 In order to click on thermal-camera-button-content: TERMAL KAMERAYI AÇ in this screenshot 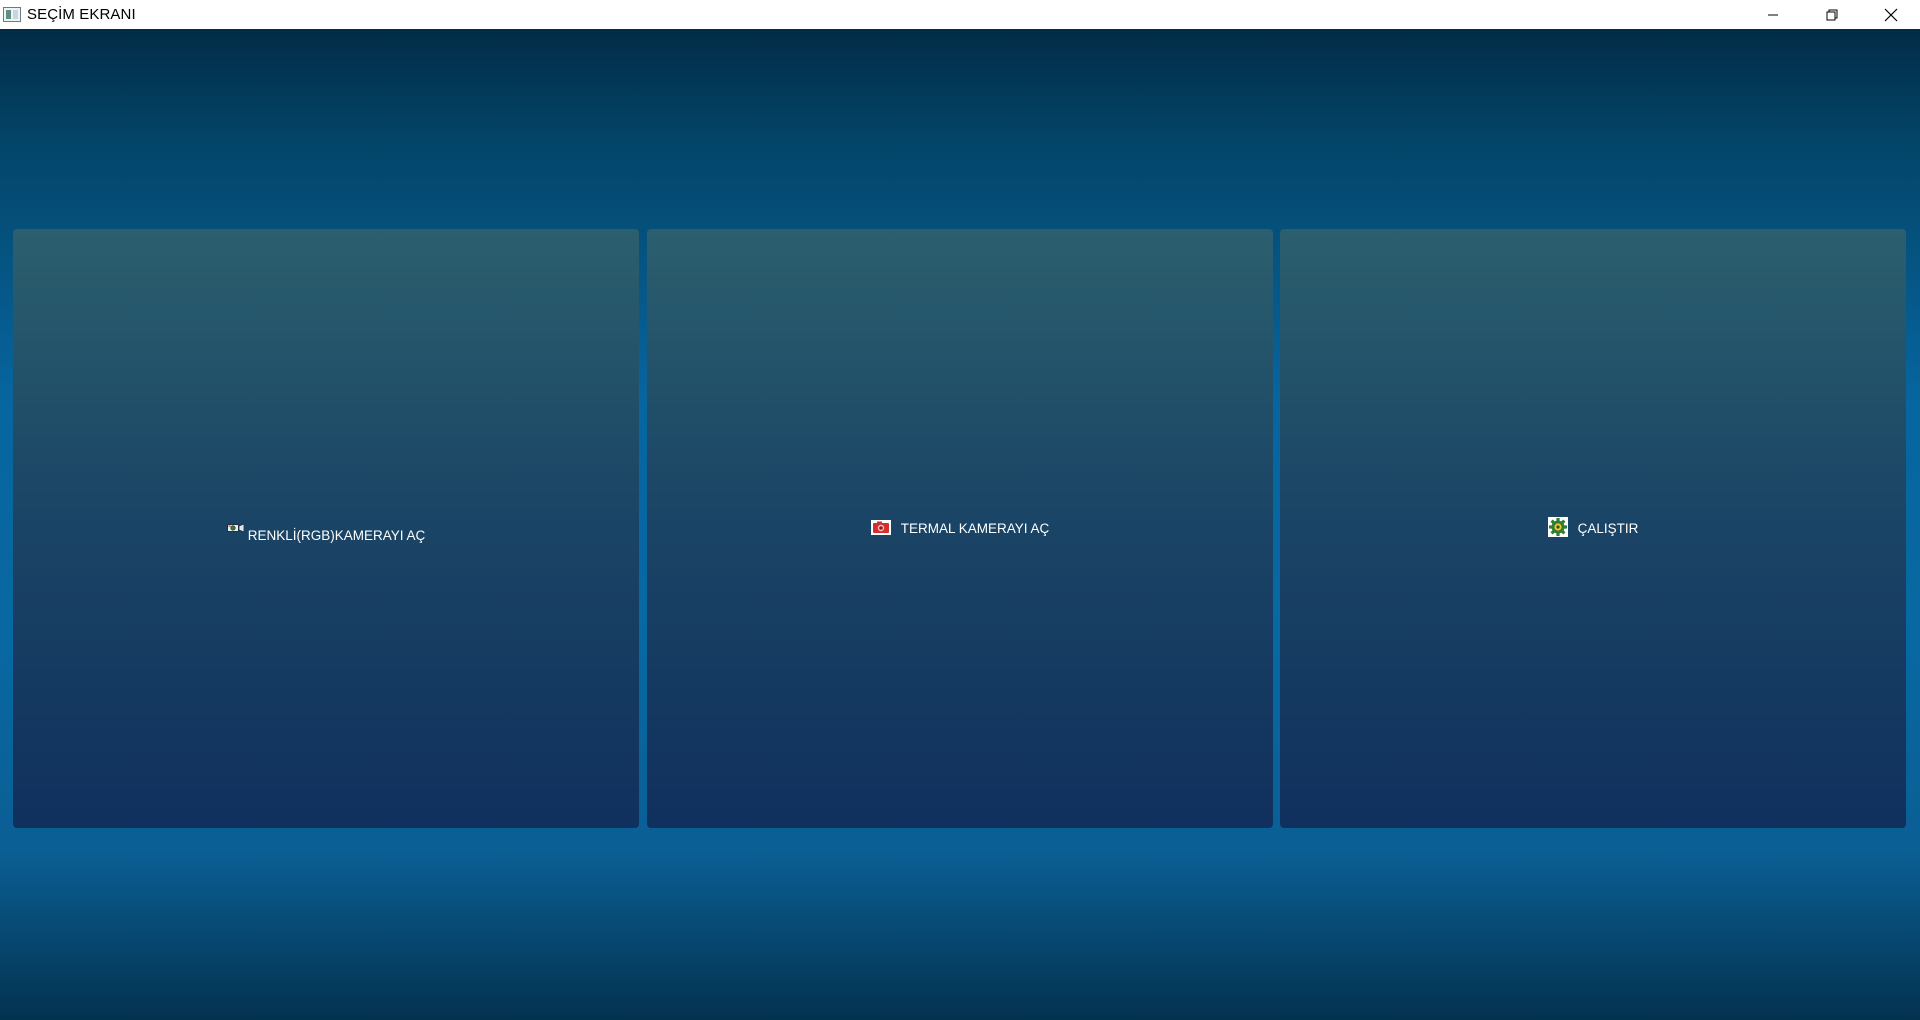, I will do `click(960, 528)`.